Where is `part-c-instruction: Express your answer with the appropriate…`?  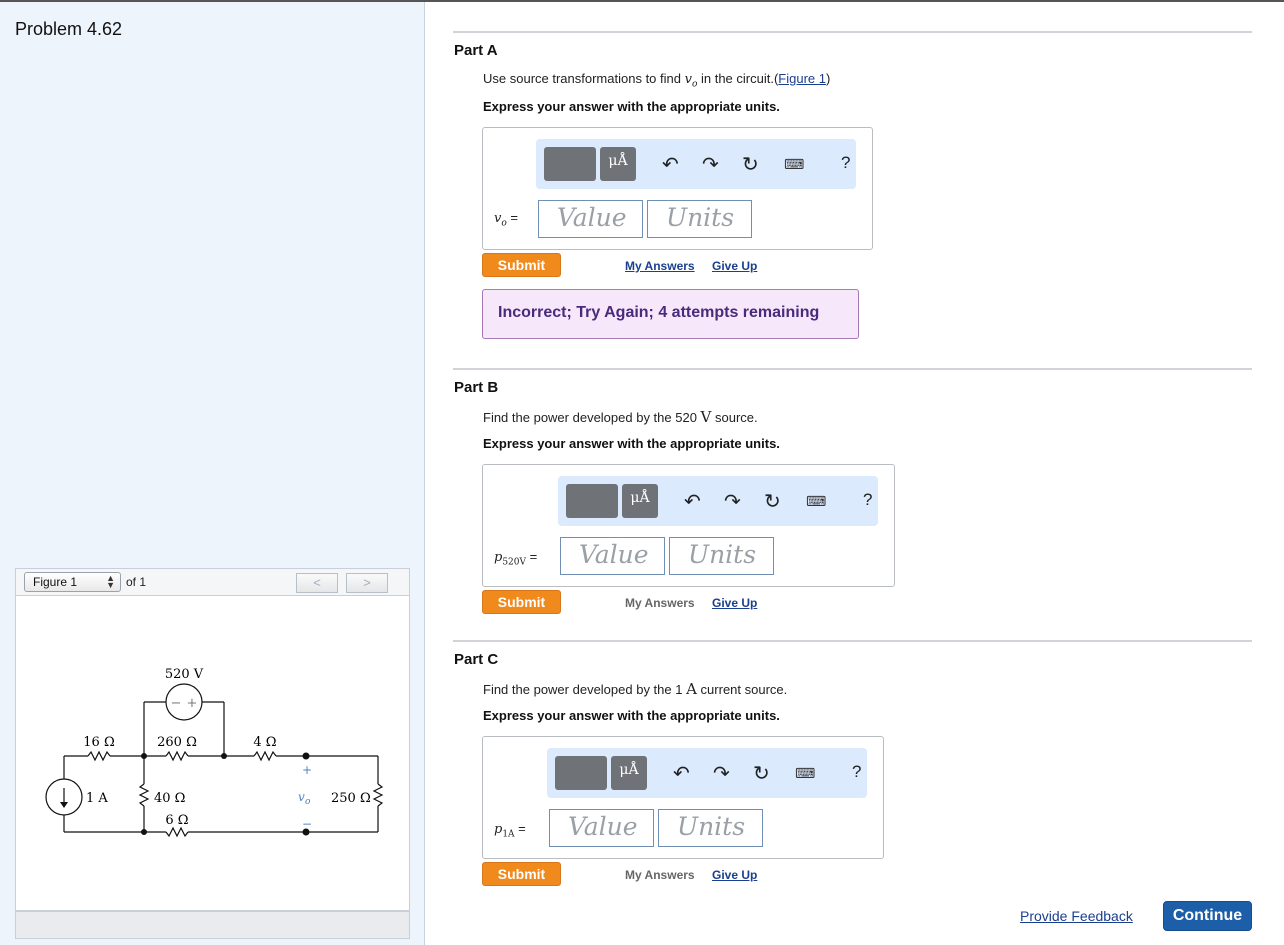 part-c-instruction: Express your answer with the appropriate… is located at coordinates (631, 715).